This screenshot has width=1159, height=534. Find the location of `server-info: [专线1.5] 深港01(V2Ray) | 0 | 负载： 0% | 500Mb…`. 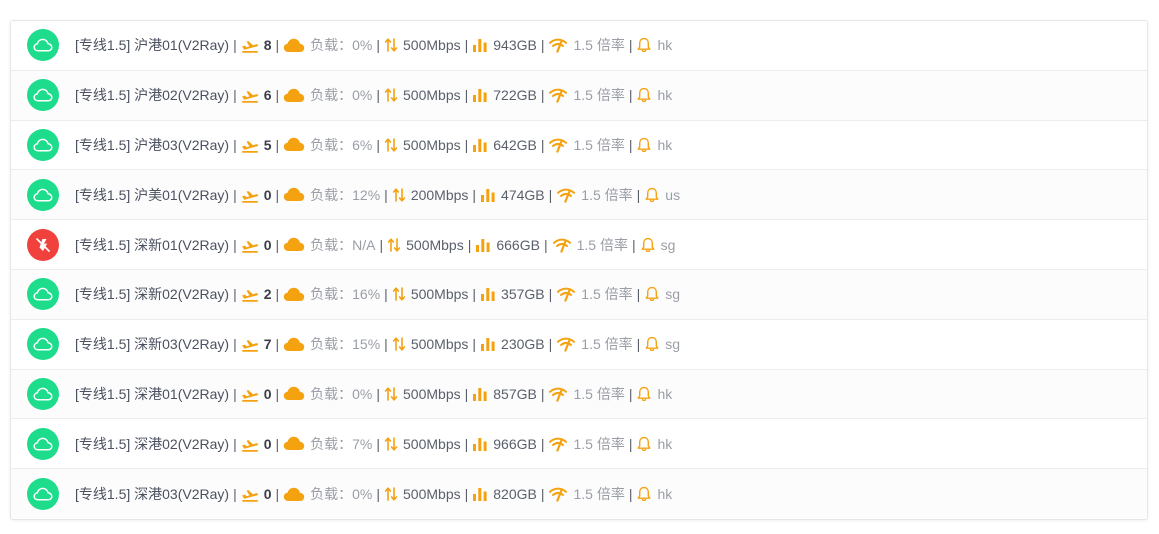

server-info: [专线1.5] 深港01(V2Ray) | 0 | 负载： 0% | 500Mb… is located at coordinates (373, 394).